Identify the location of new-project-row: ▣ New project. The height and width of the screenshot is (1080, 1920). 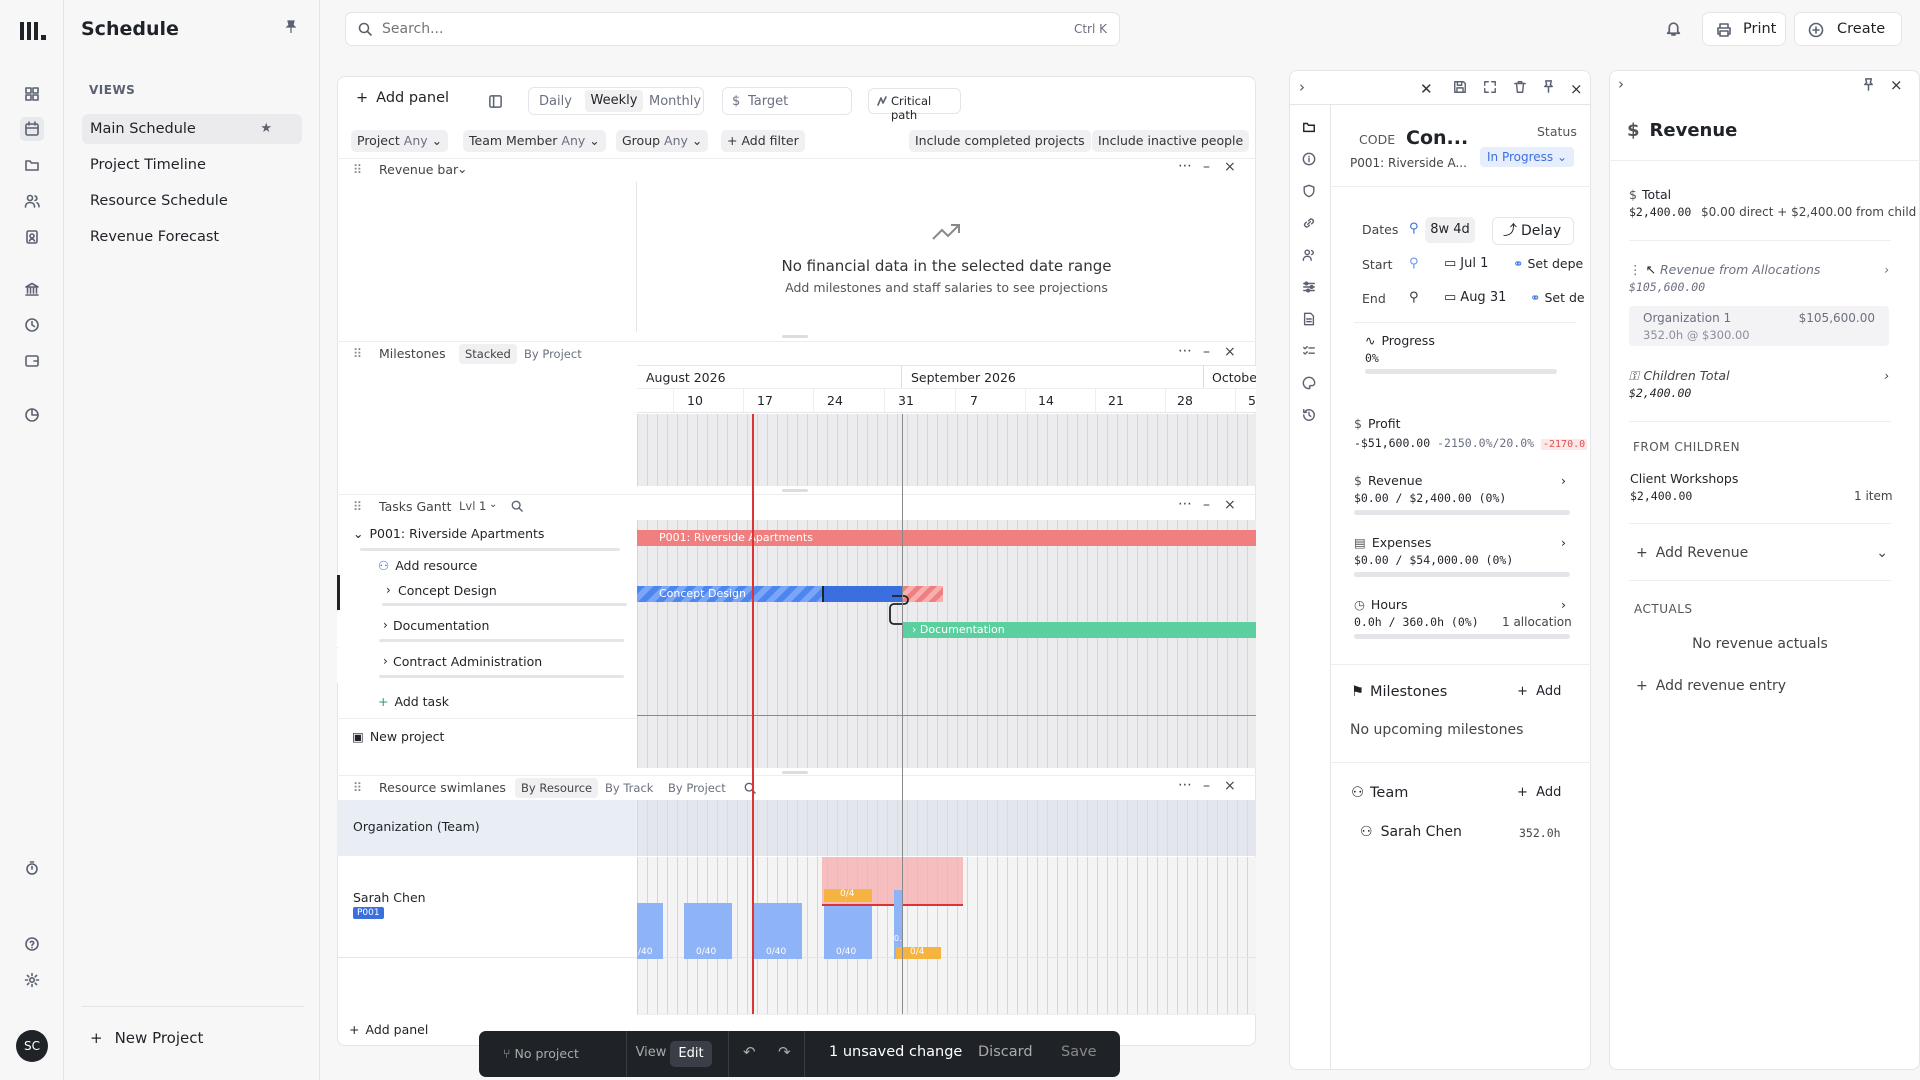
(398, 736).